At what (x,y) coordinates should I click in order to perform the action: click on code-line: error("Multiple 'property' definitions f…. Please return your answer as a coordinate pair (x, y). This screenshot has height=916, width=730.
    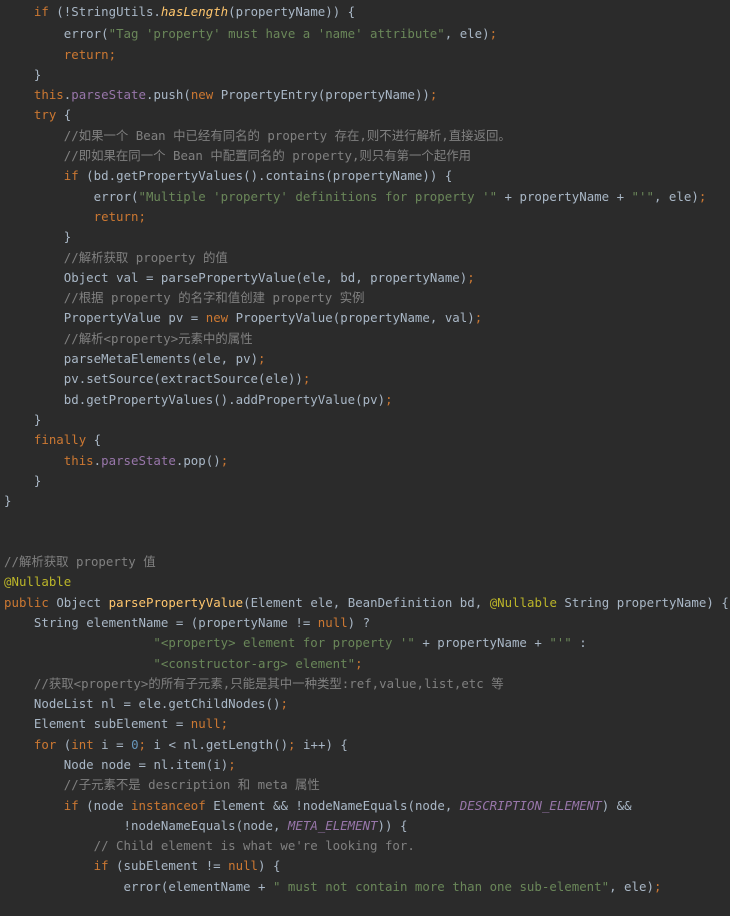
    Looking at the image, I should click on (355, 196).